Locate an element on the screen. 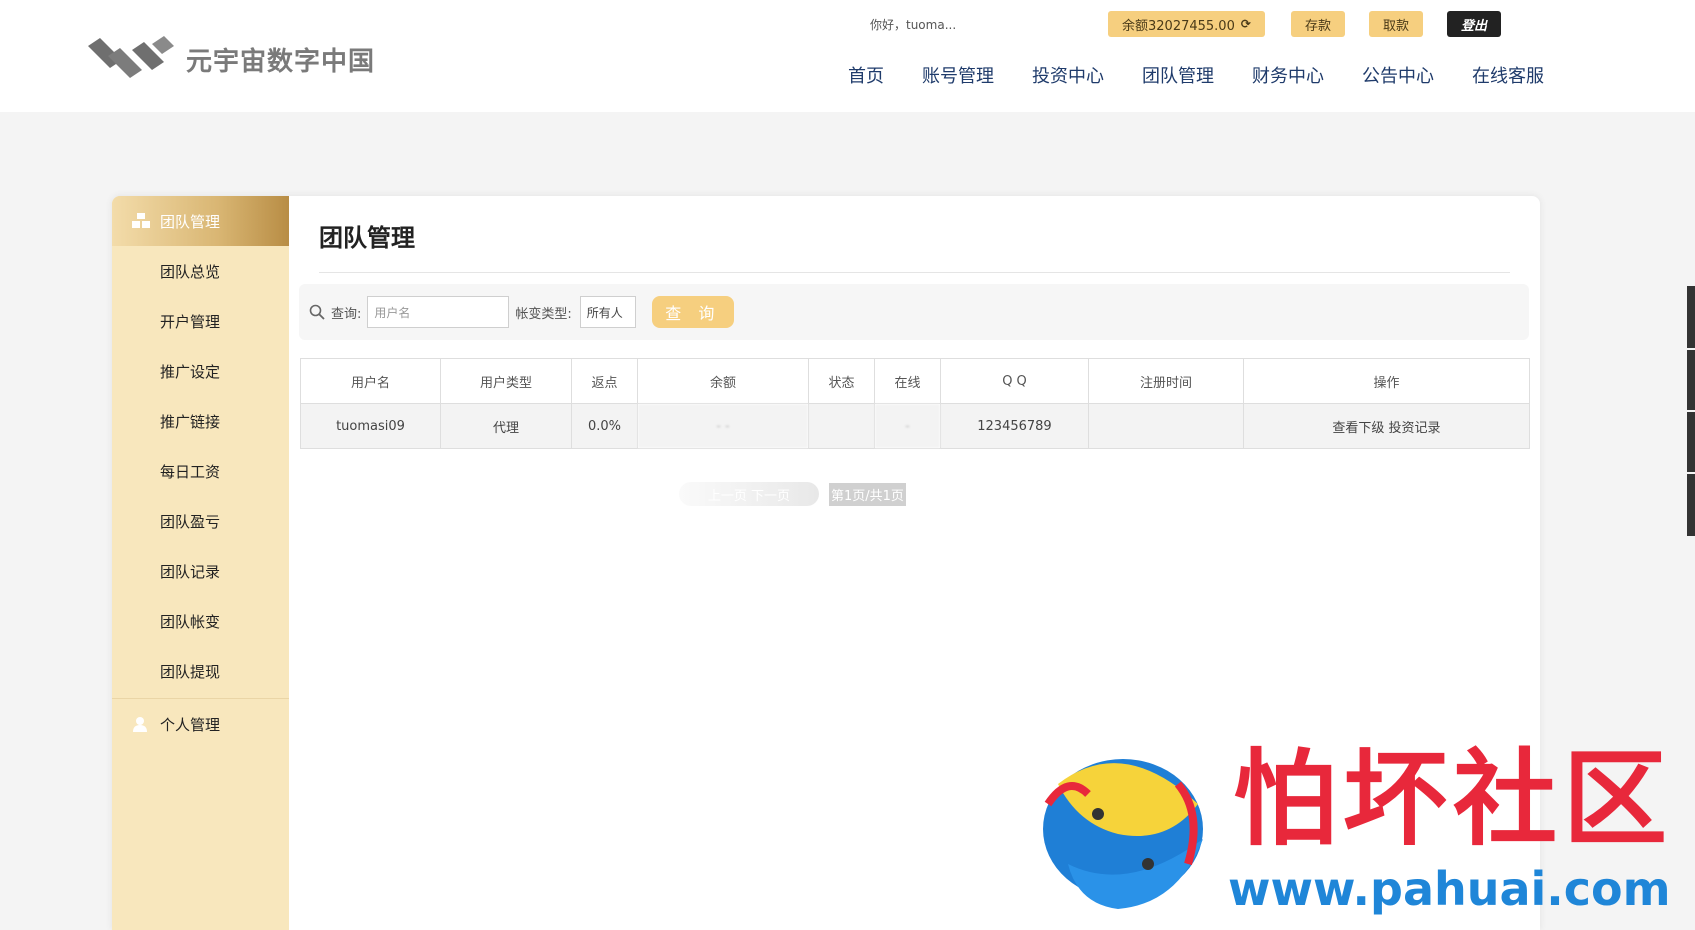  query-button: 查 询 is located at coordinates (692, 312).